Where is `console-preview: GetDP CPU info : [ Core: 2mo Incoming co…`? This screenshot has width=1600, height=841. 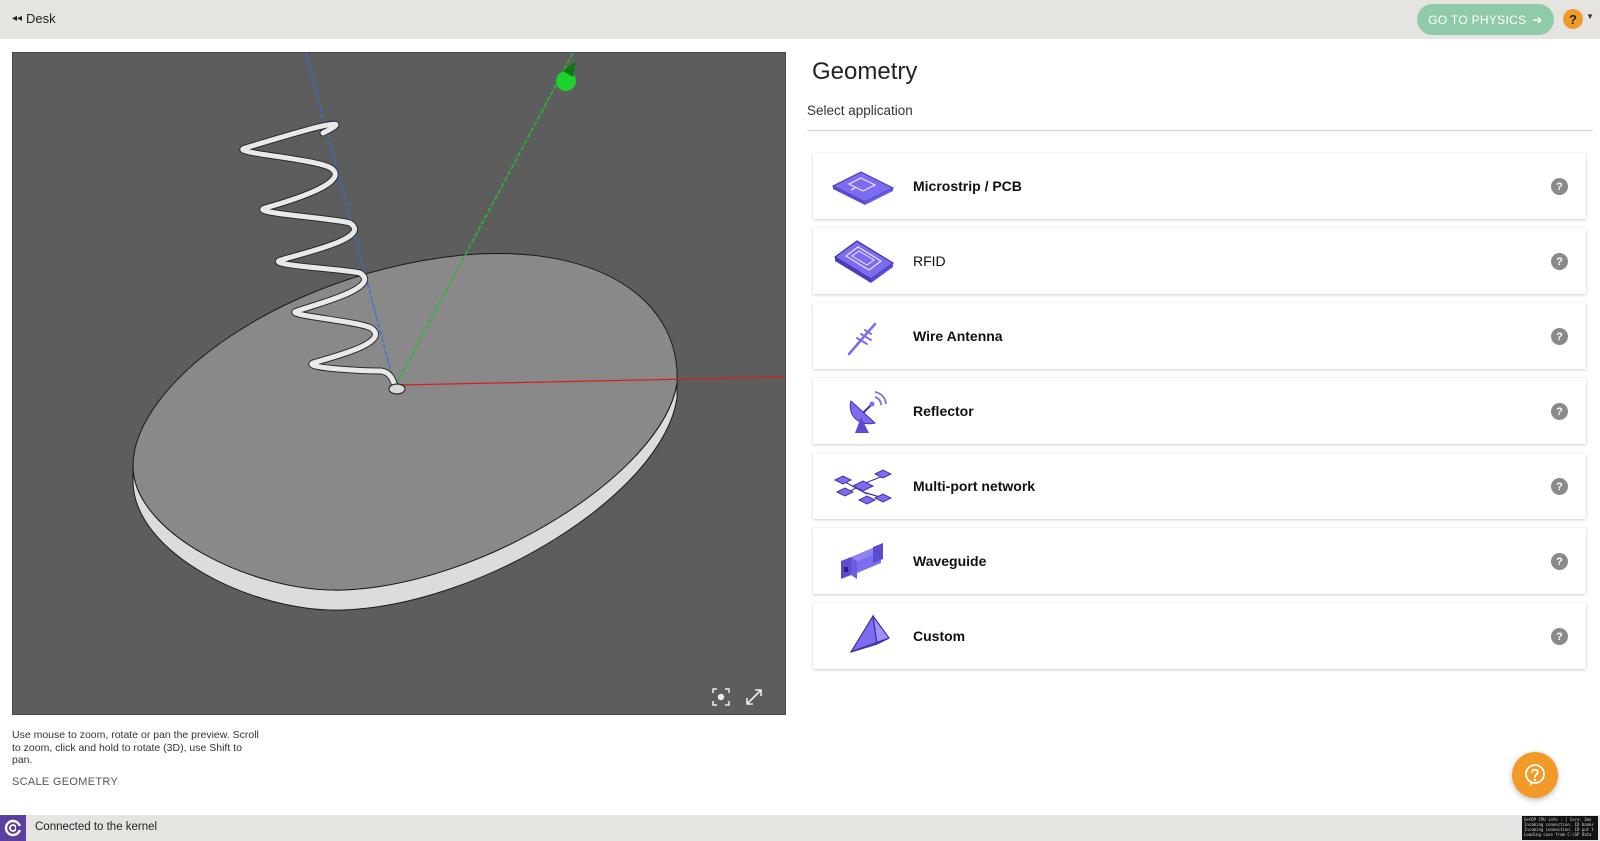 console-preview: GetDP CPU info : [ Core: 2mo Incoming co… is located at coordinates (1560, 828).